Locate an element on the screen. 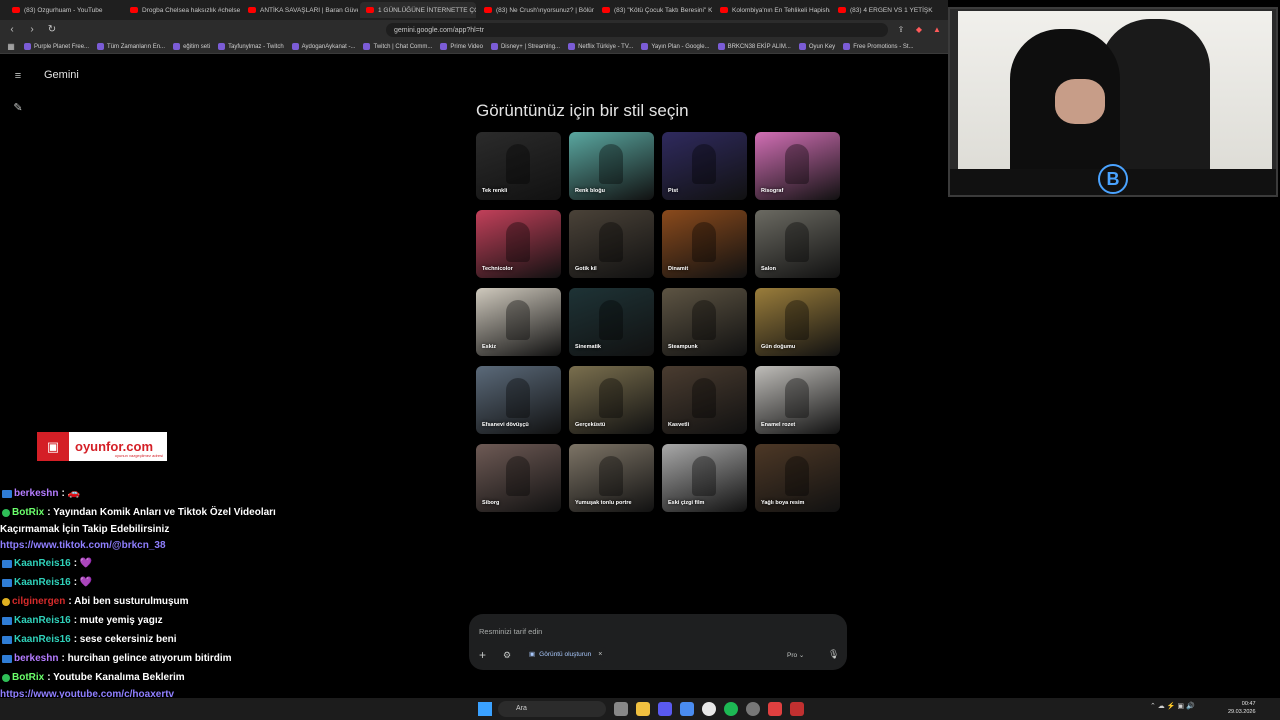  bookmark-item: Oyun Key is located at coordinates (816, 46).